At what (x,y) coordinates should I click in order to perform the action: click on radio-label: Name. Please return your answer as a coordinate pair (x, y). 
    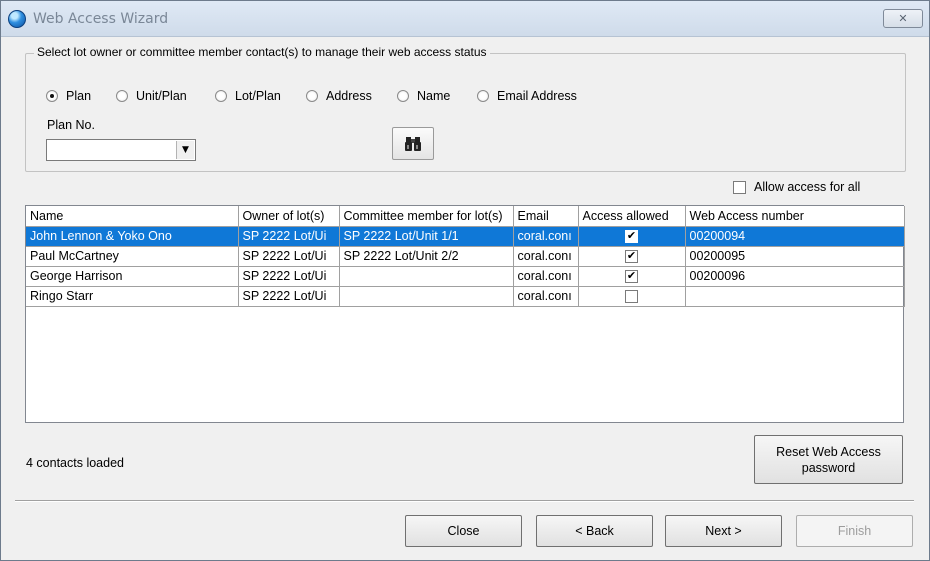
    Looking at the image, I should click on (434, 96).